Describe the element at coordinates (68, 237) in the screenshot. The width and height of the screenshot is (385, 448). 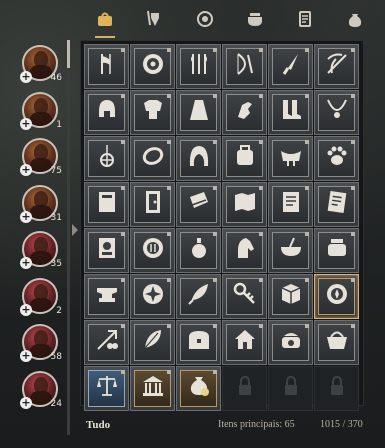
I see `character-scrollbar` at that location.